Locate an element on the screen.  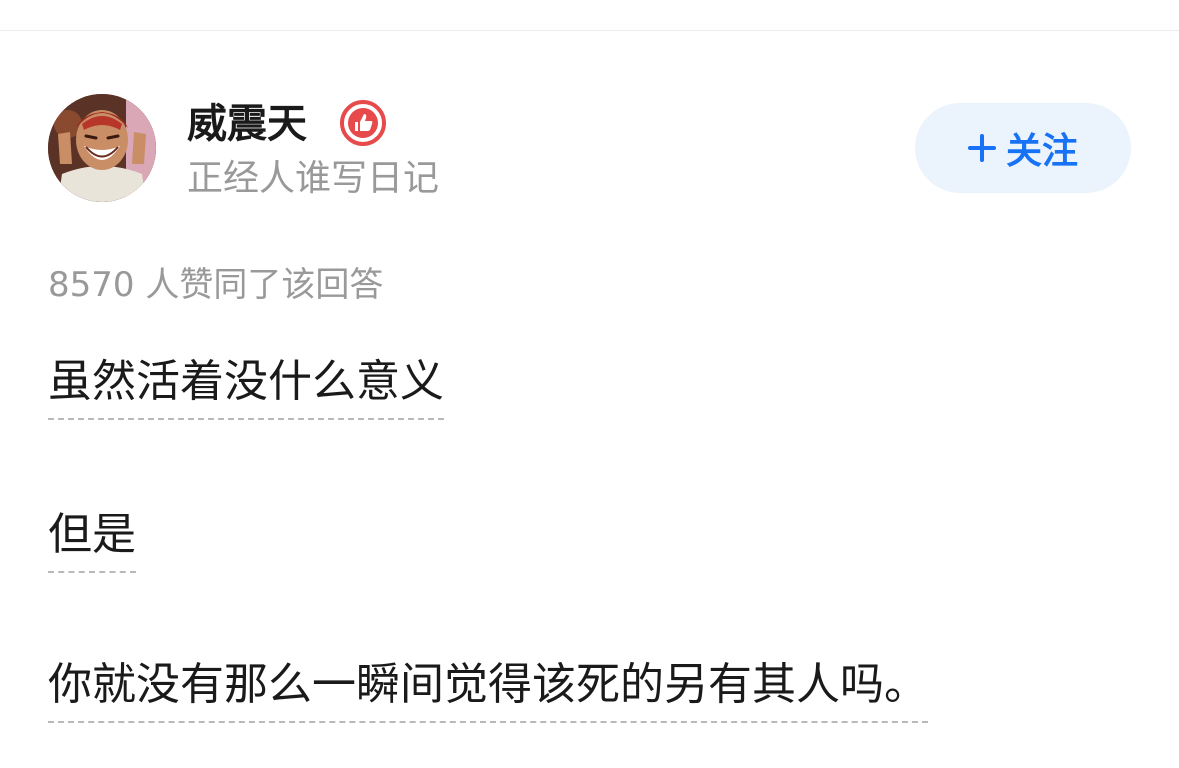
author-row: 威震天 正经人谁写日记 关注 is located at coordinates (589, 149).